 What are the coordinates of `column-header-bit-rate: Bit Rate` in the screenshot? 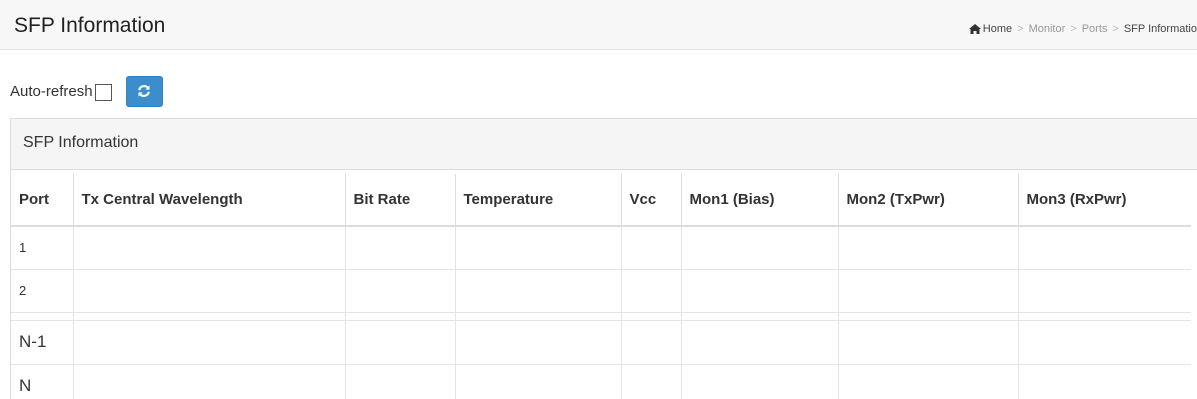 It's located at (399, 200).